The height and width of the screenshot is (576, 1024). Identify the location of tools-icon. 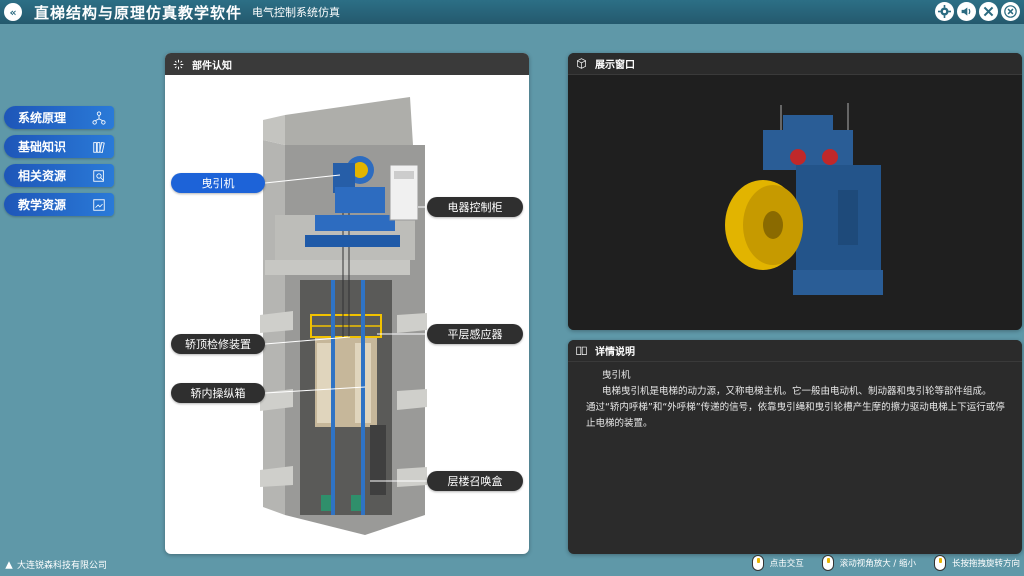
(988, 11).